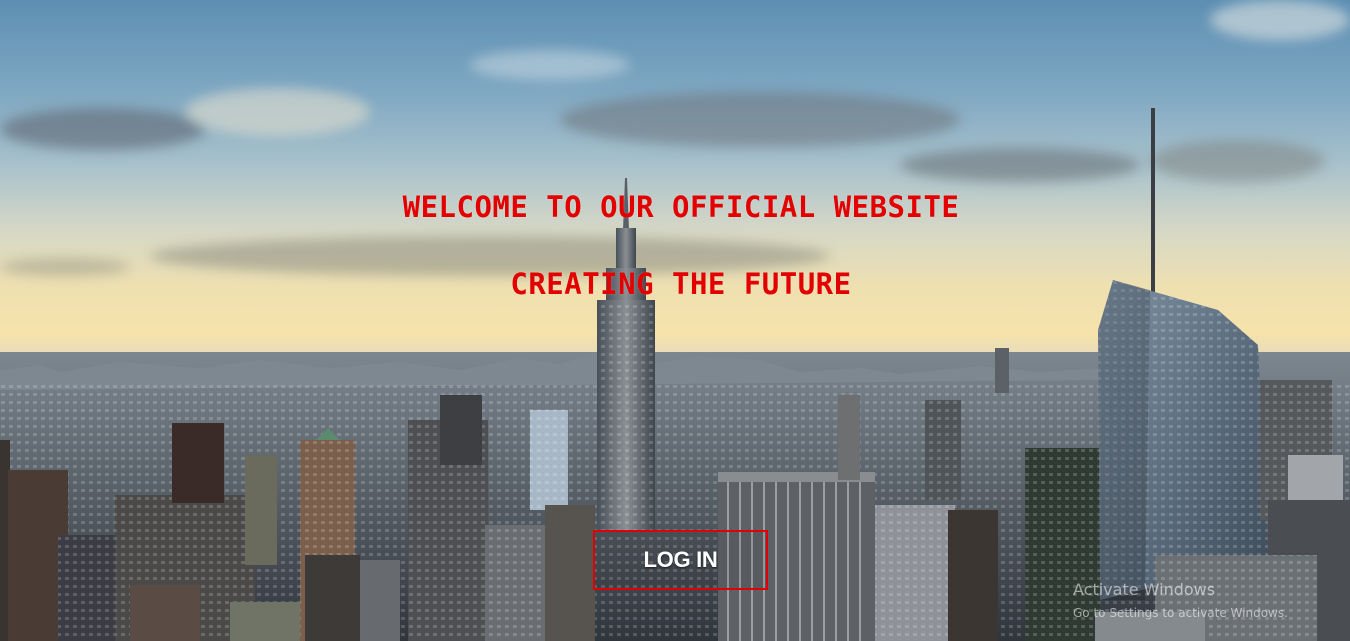  I want to click on activation-title: Activate Windows, so click(1144, 589).